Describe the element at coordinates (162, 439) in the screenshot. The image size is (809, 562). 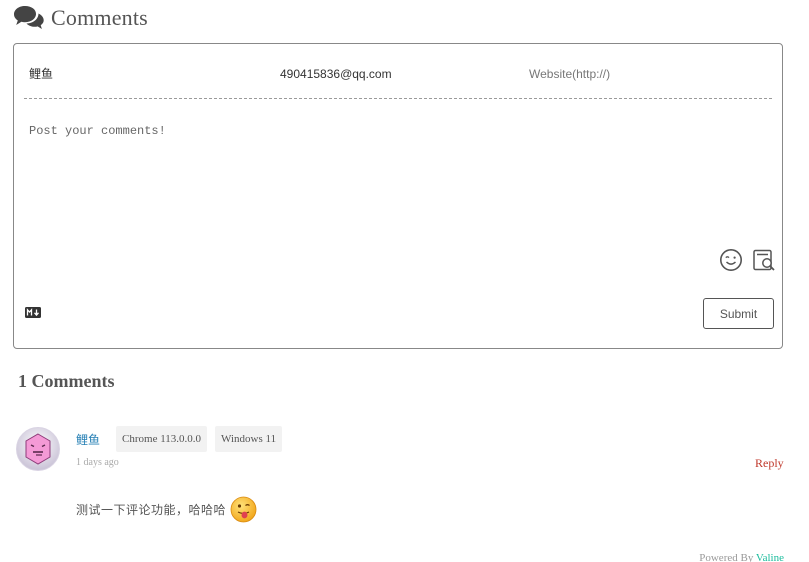
I see `browser-badge: Chrome 113.0.0.0` at that location.